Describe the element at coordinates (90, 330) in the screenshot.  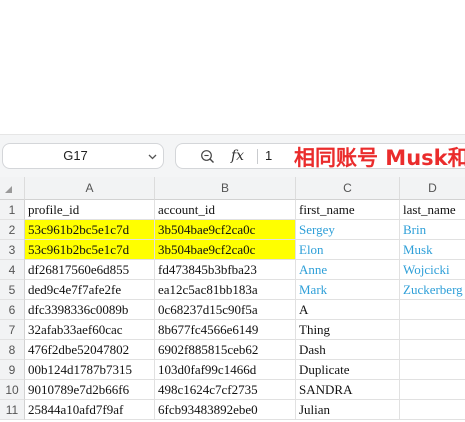
I see `profile-id-cell: 32afab33aef60cac` at that location.